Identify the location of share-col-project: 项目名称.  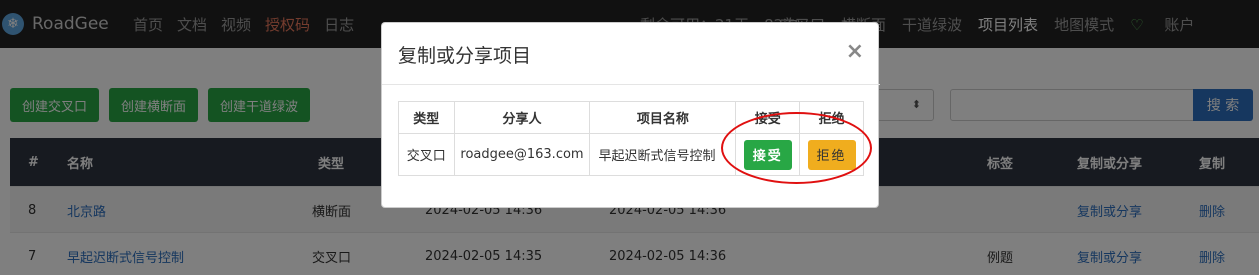
(663, 117).